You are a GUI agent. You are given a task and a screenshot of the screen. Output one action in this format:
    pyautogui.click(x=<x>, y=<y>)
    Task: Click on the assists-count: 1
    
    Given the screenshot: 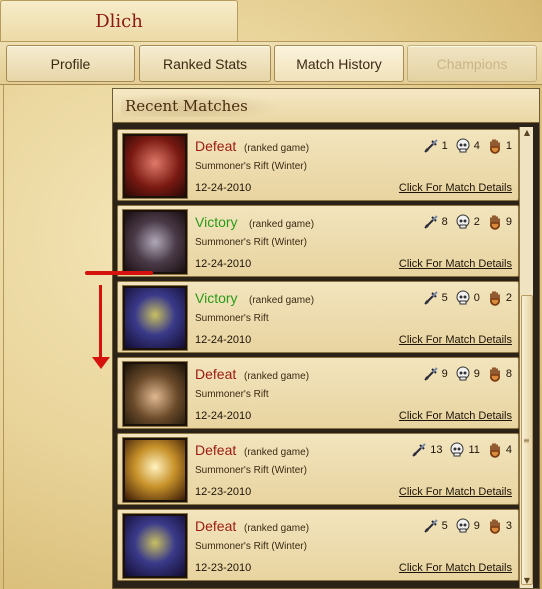 What is the action you would take?
    pyautogui.click(x=508, y=146)
    